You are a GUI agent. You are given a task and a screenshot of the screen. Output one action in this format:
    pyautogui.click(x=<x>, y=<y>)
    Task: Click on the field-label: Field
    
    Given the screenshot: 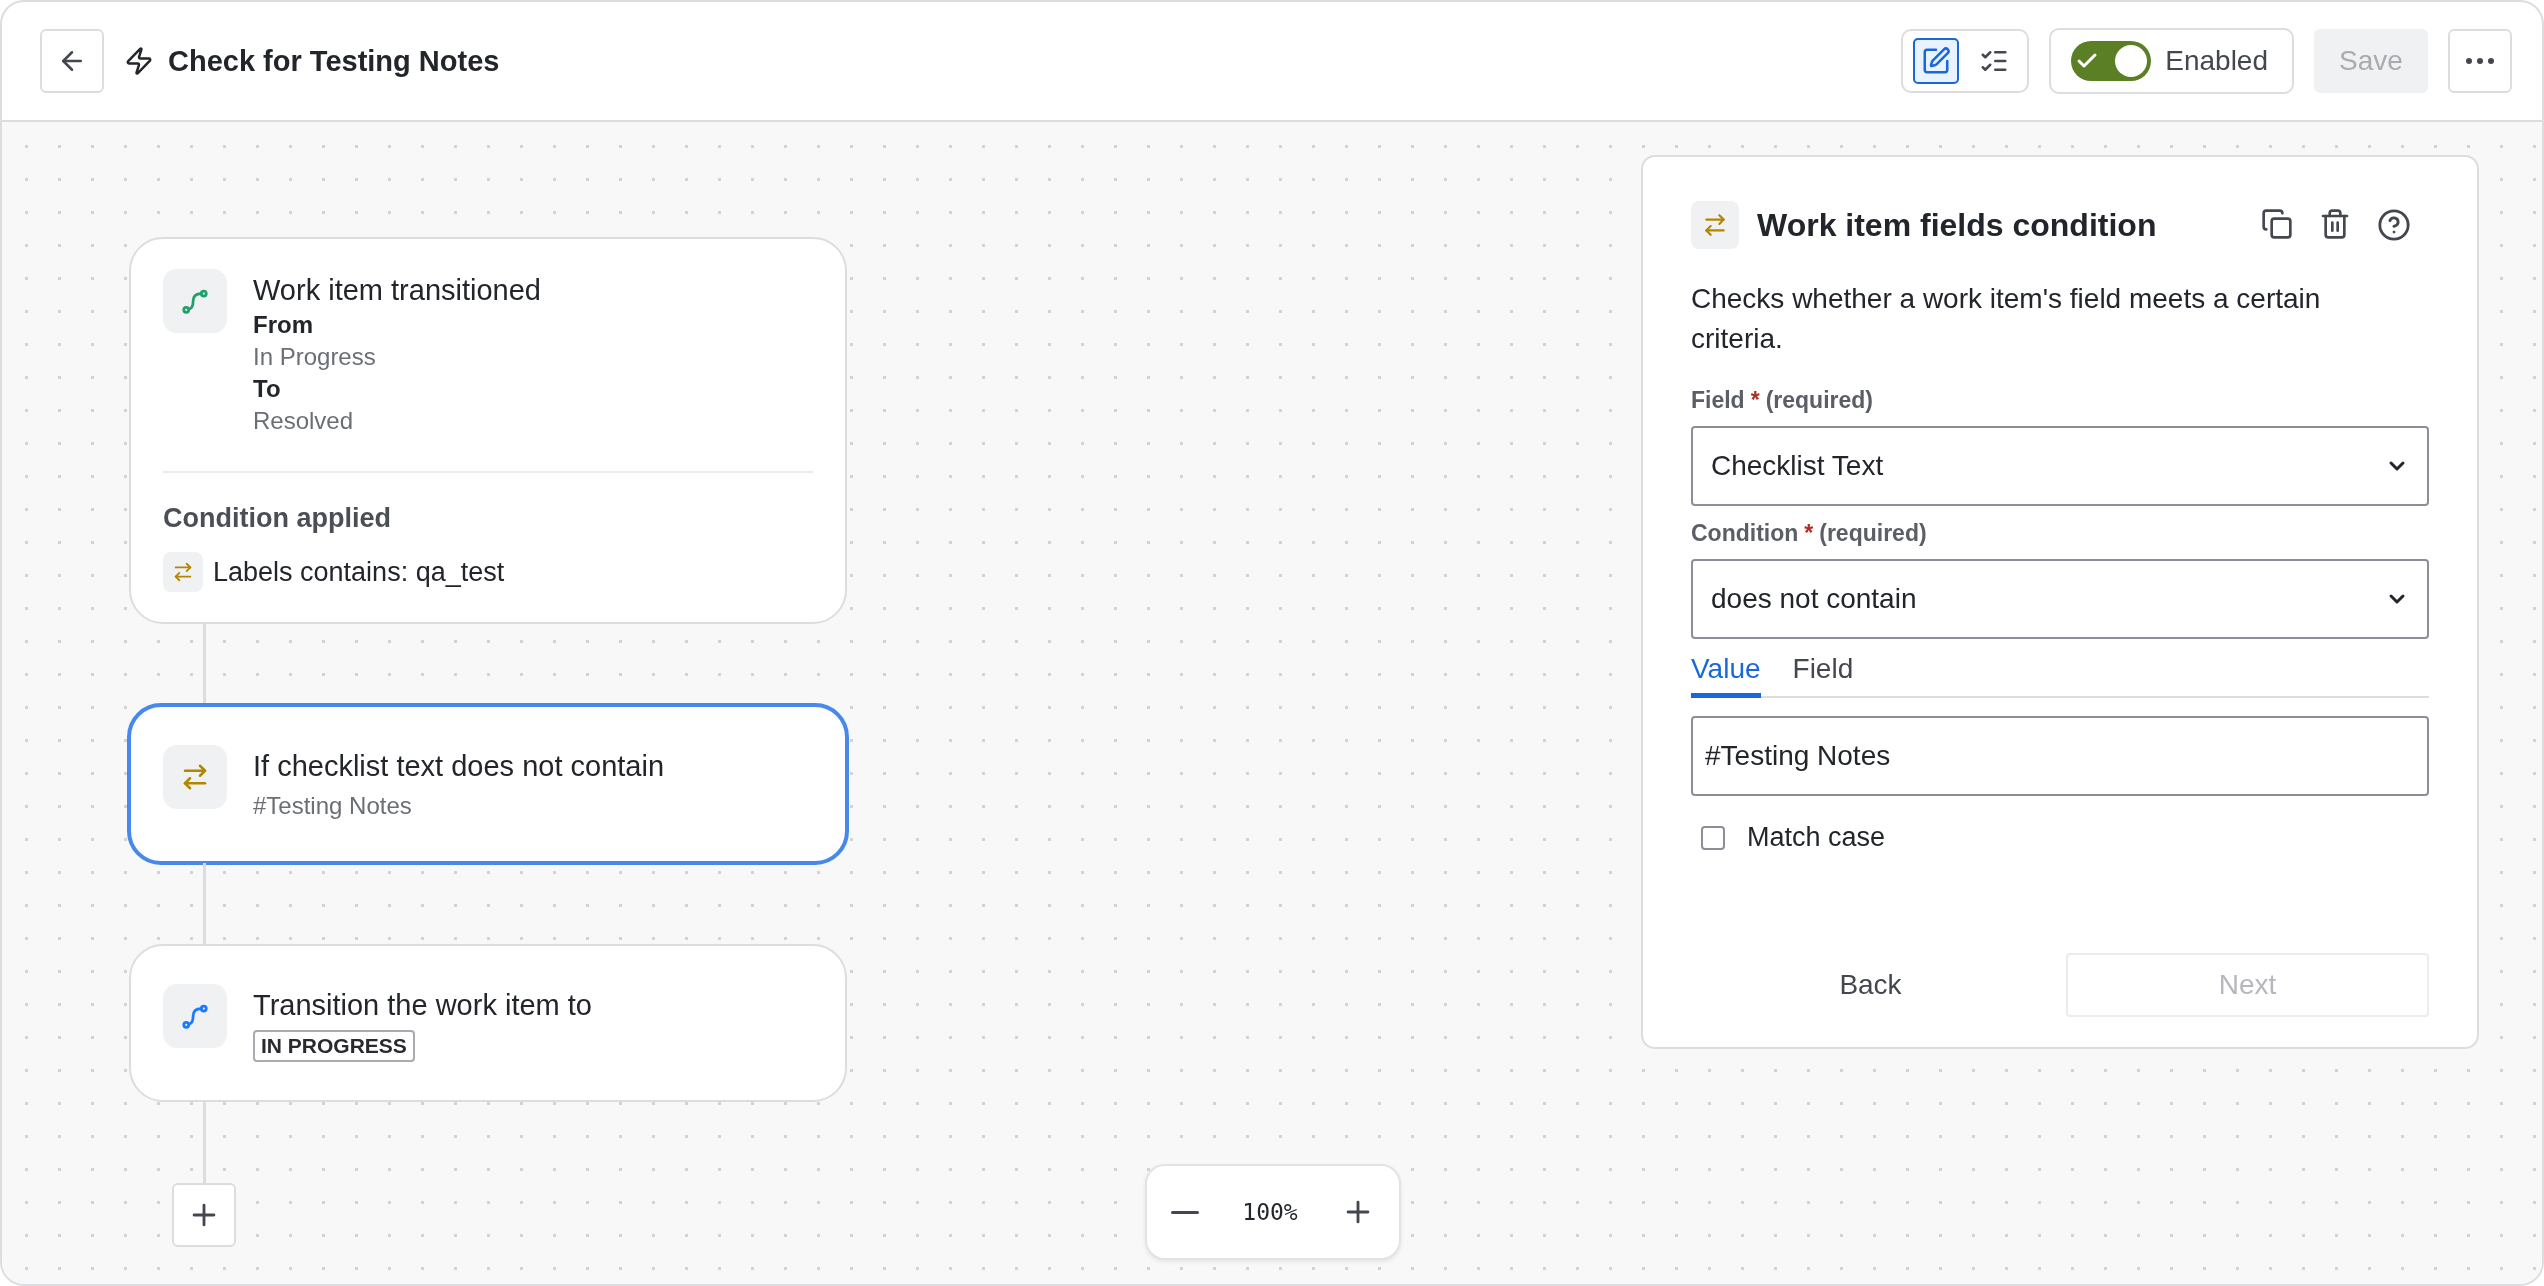 What is the action you would take?
    pyautogui.click(x=1718, y=400)
    